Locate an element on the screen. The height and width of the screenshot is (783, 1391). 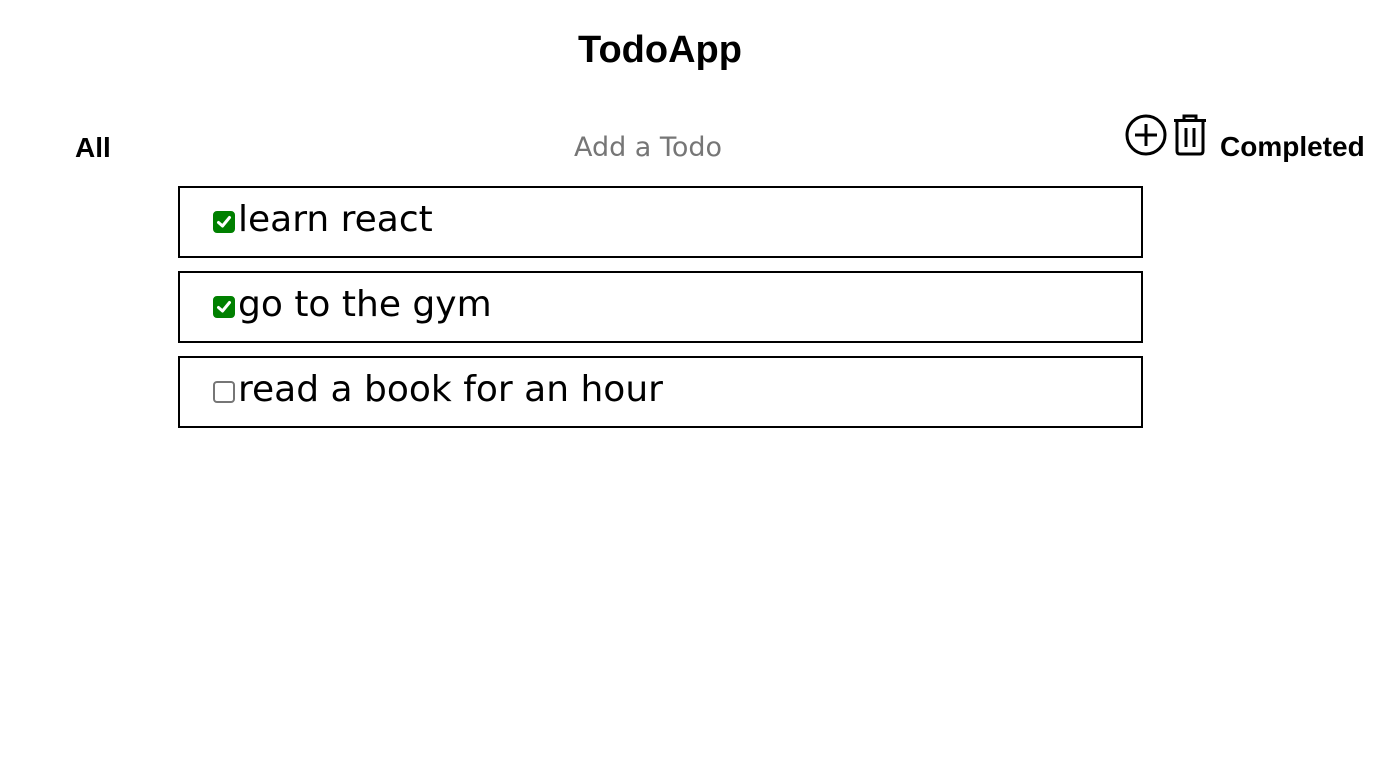
filter-all-button: All is located at coordinates (93, 148).